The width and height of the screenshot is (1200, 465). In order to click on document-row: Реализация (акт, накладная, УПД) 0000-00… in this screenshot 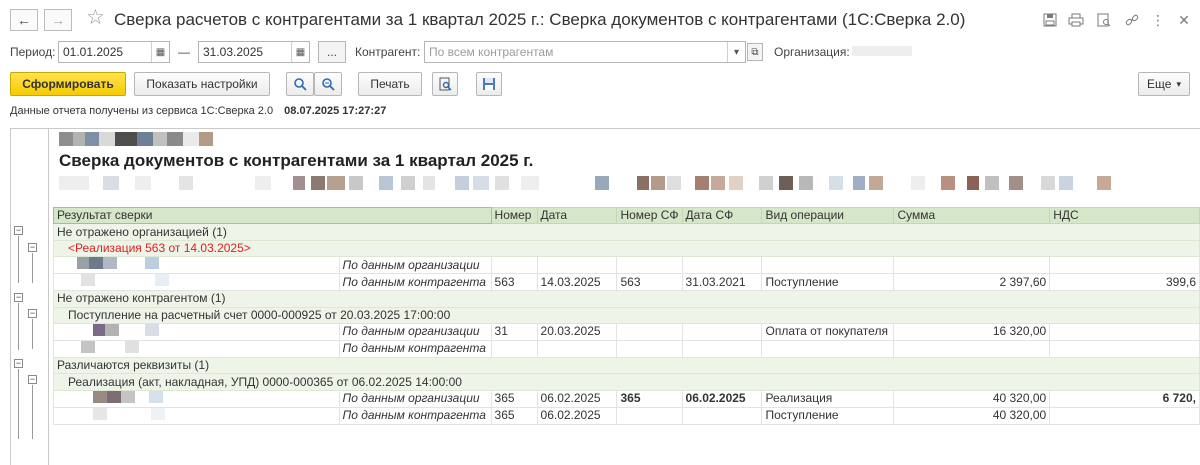, I will do `click(626, 382)`.